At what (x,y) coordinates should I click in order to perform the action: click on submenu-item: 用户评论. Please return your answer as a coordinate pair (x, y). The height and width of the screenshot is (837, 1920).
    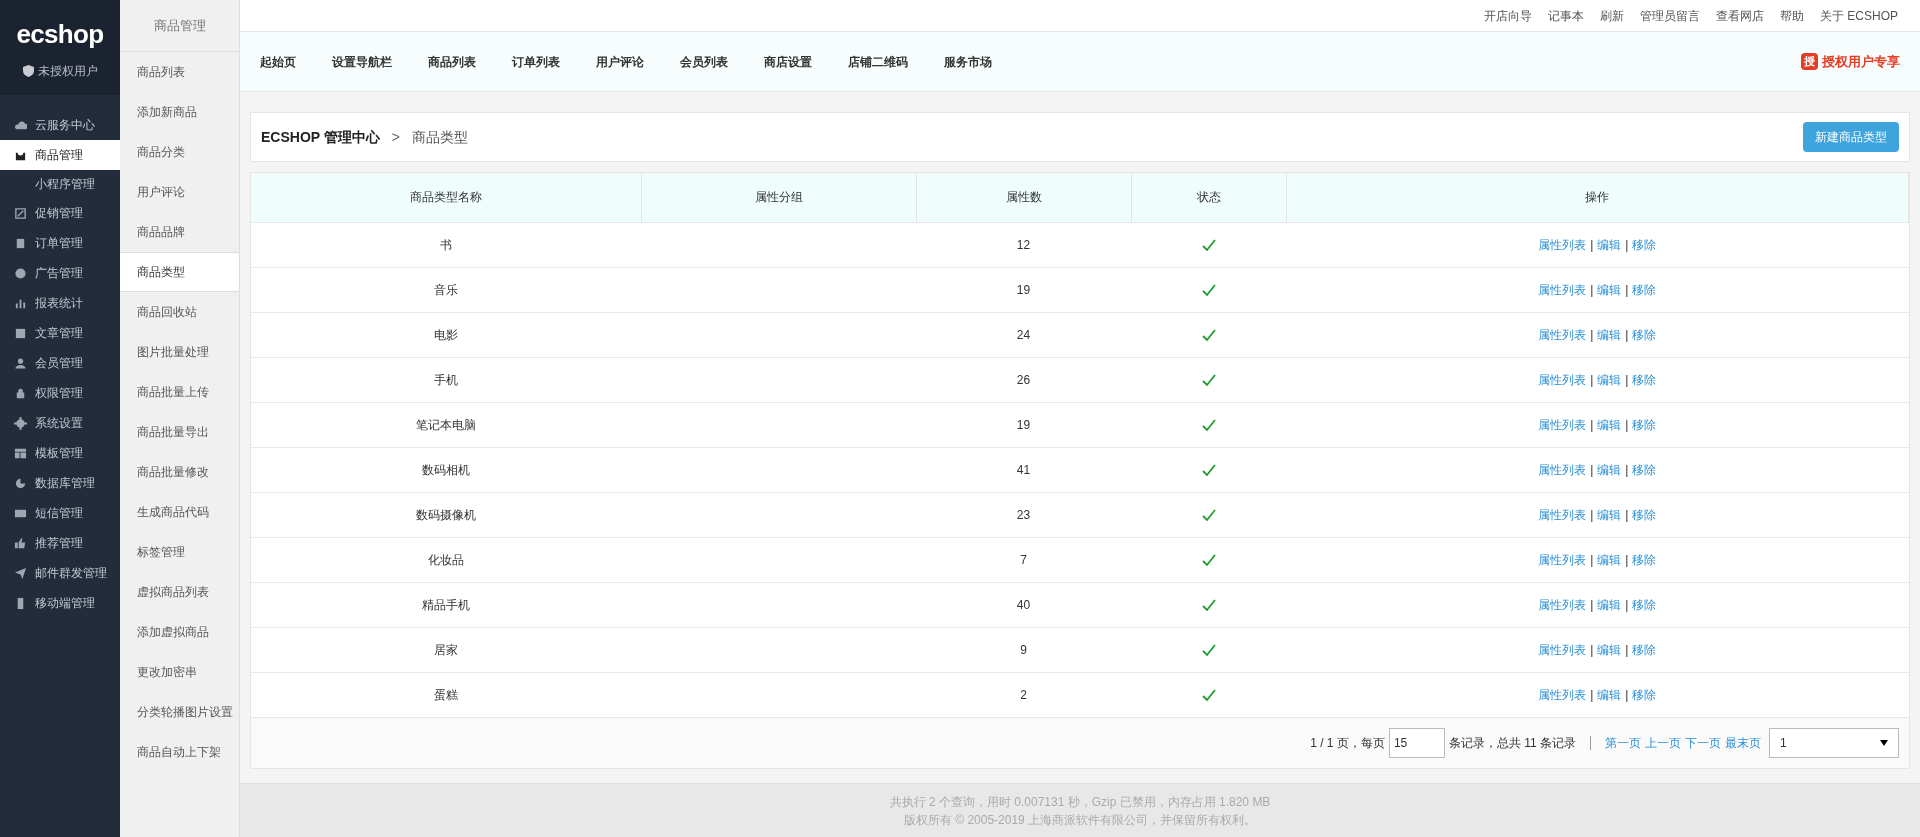
    Looking at the image, I should click on (179, 192).